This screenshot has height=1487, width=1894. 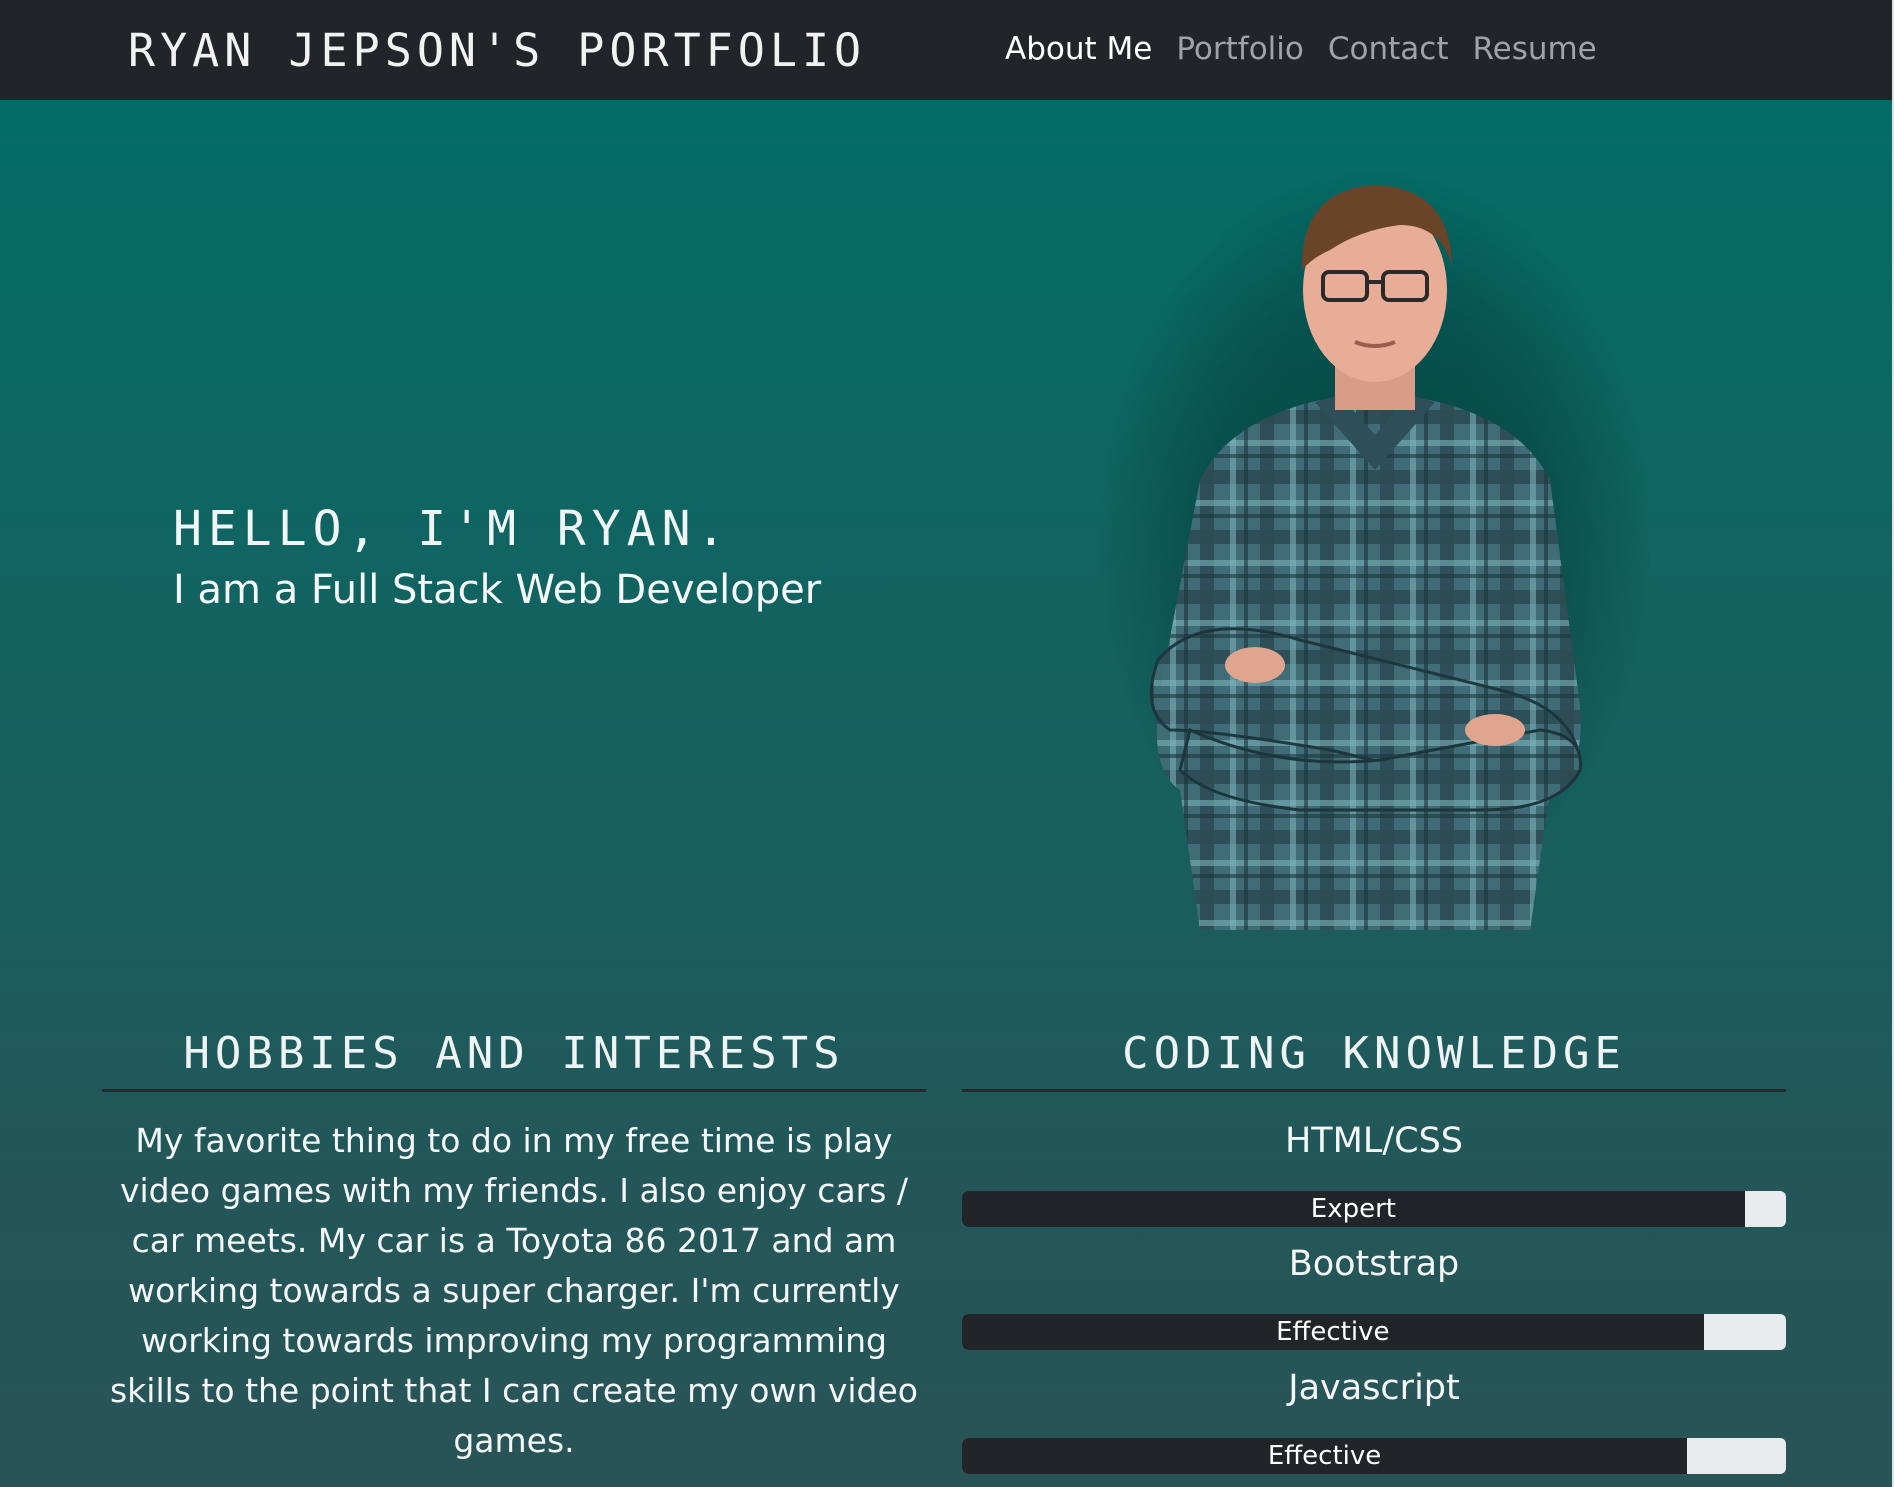 What do you see at coordinates (497, 590) in the screenshot?
I see `hero-title: I am a Full Stack Web Developer` at bounding box center [497, 590].